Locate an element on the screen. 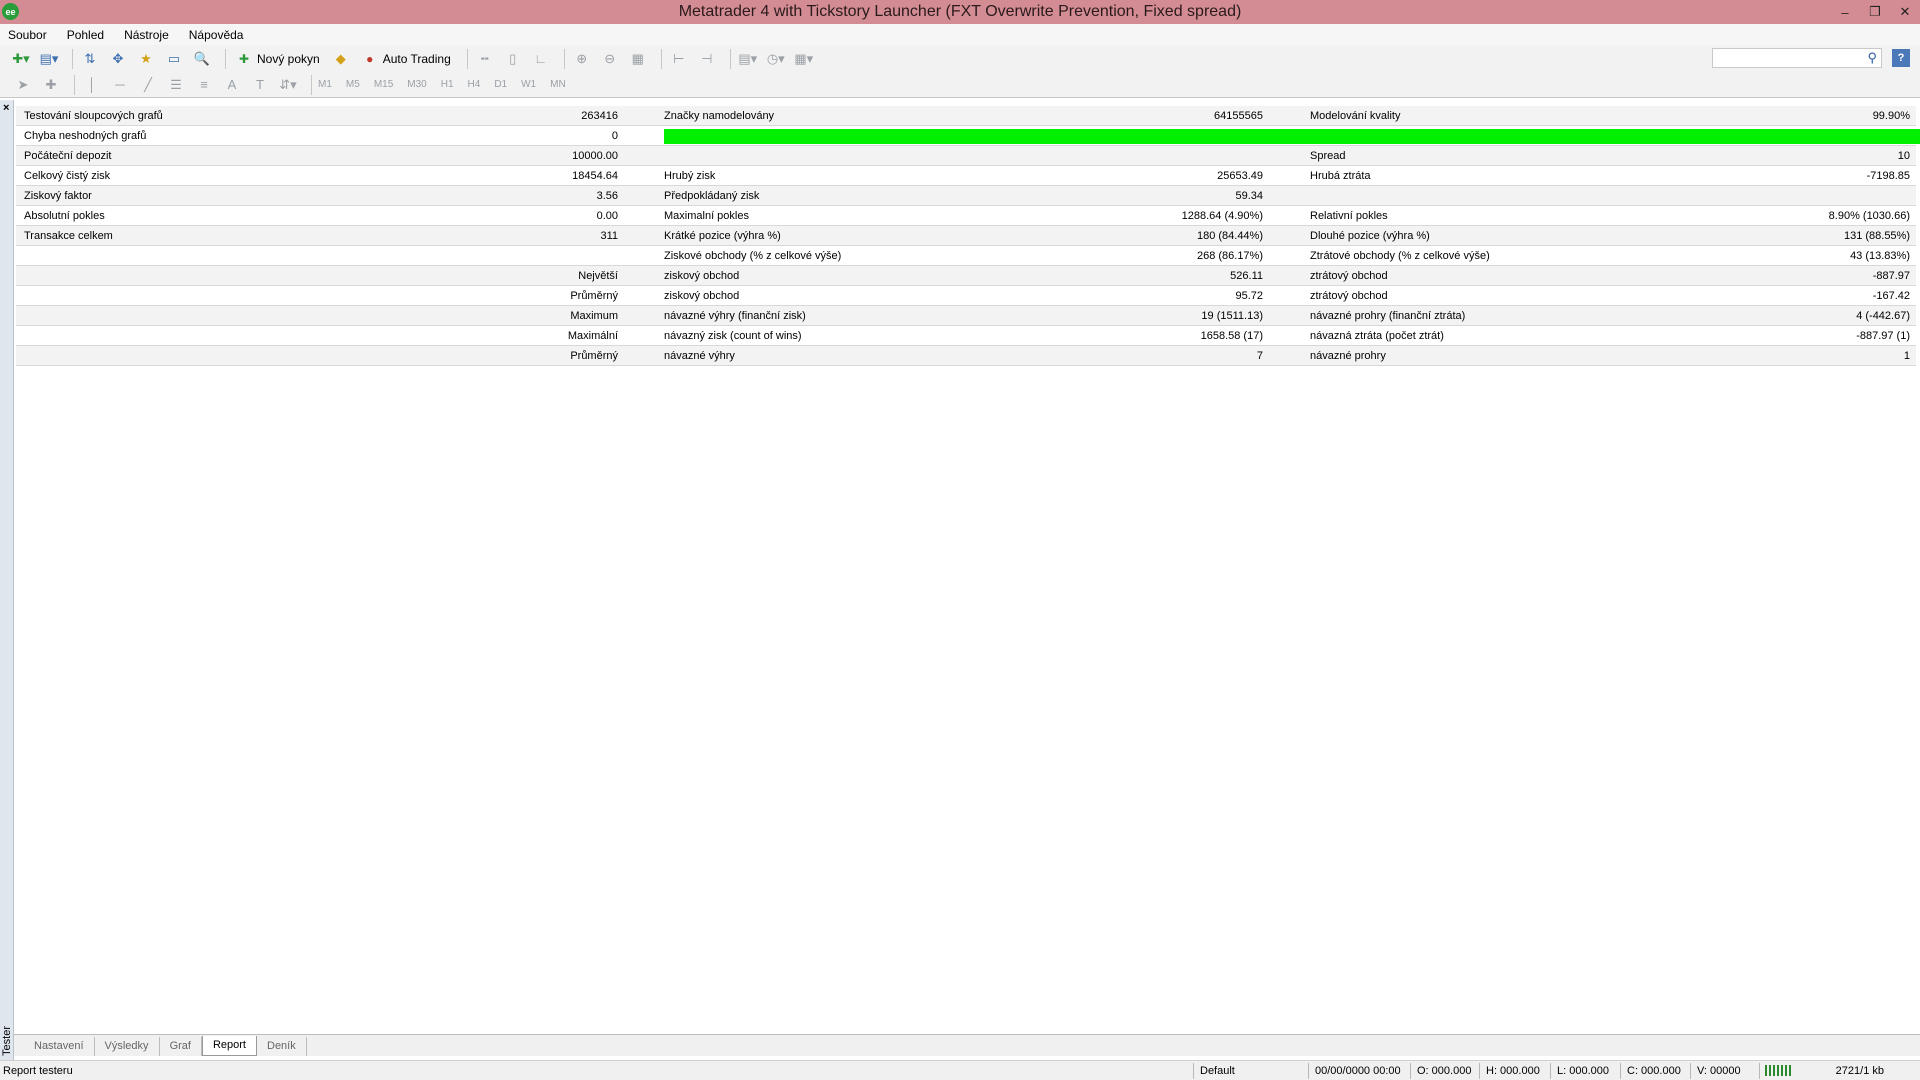 The height and width of the screenshot is (1080, 1920). channel-icon: ☰ is located at coordinates (176, 85).